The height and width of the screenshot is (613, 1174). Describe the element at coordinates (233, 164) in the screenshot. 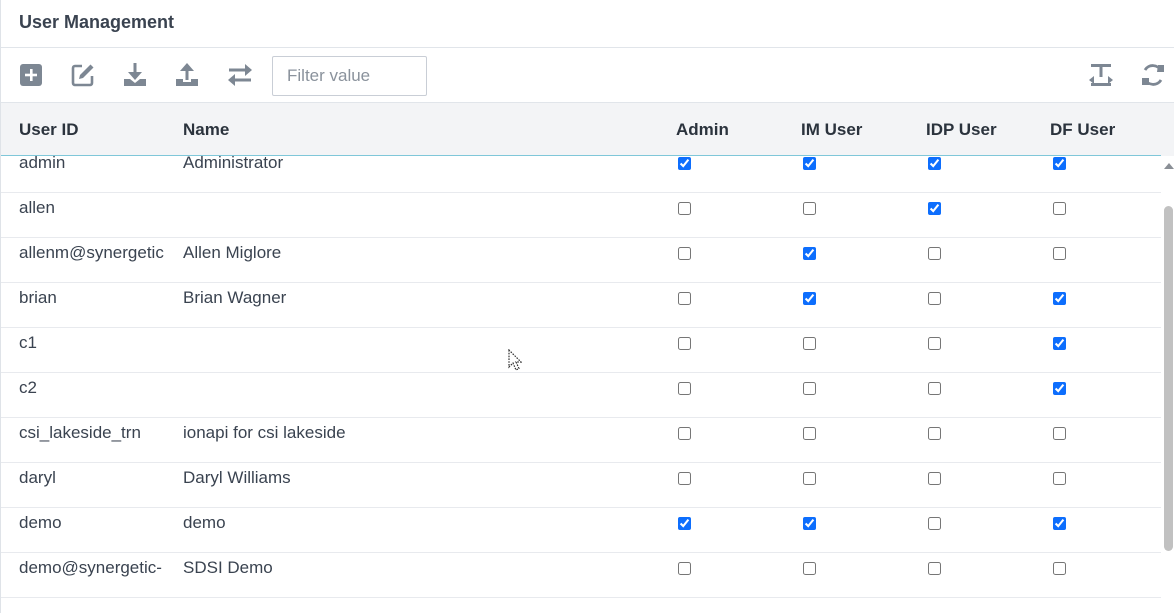

I see `name-cell: Administrator` at that location.